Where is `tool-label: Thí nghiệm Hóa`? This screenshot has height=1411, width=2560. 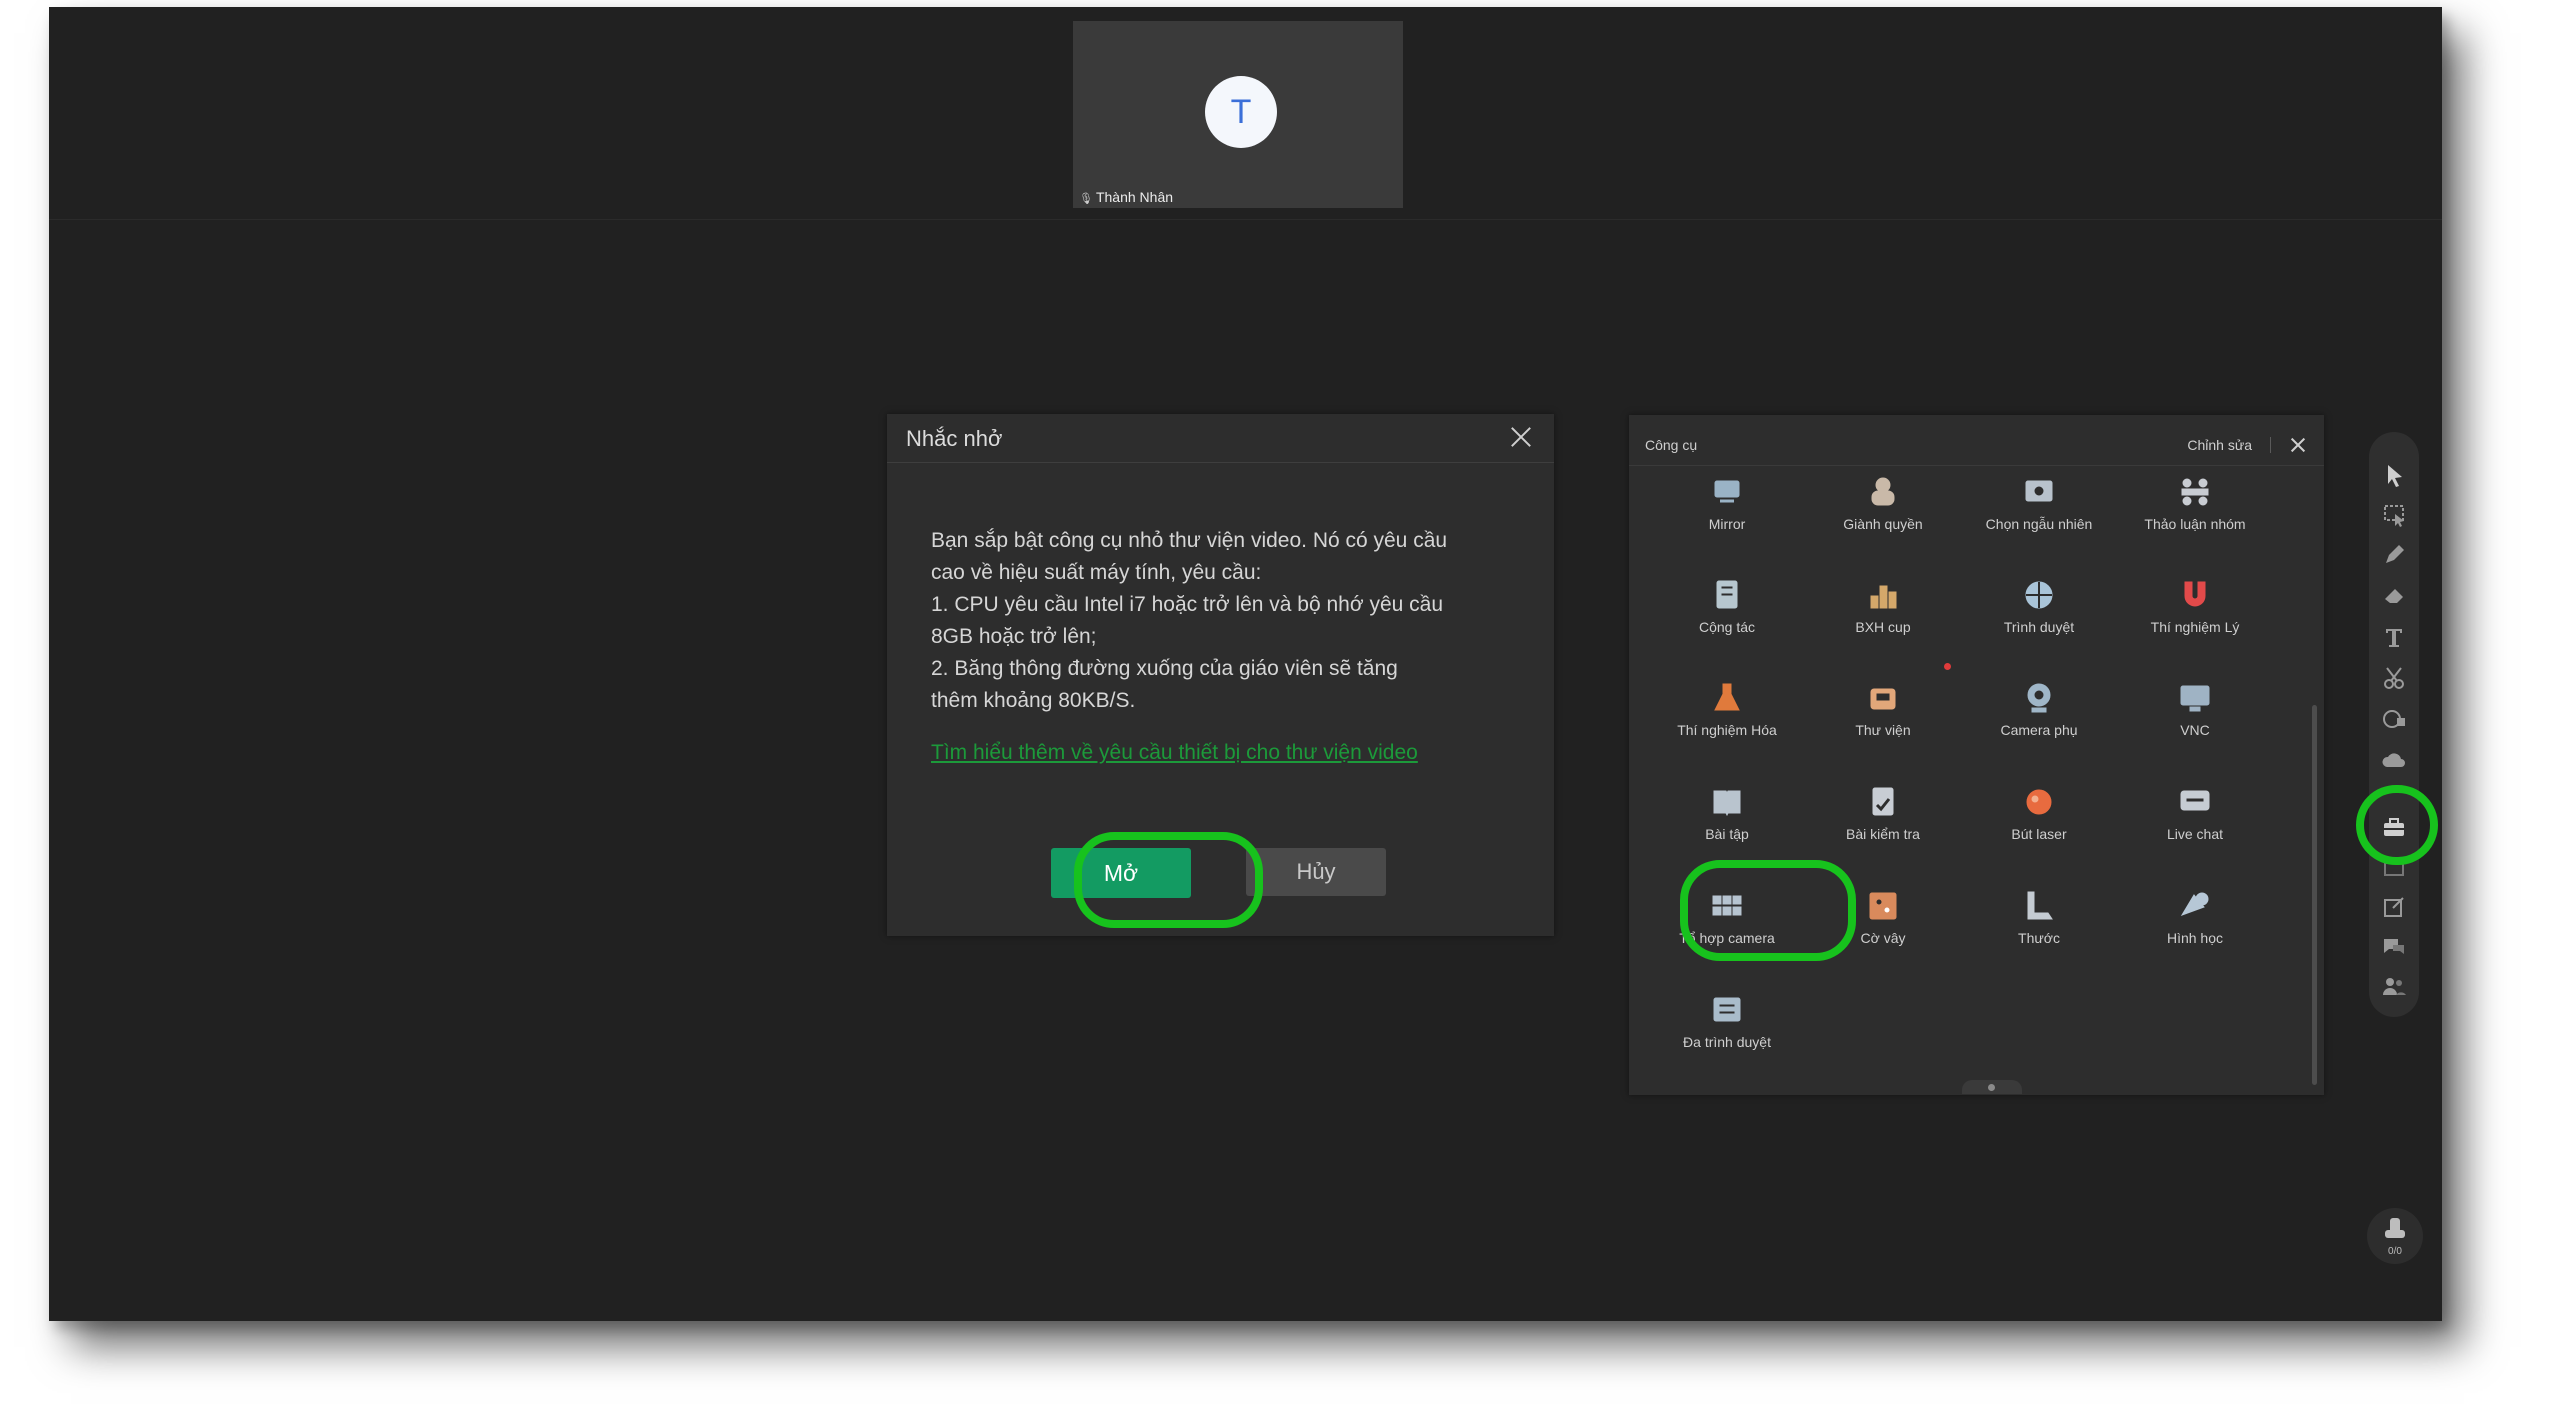 tool-label: Thí nghiệm Hóa is located at coordinates (1727, 730).